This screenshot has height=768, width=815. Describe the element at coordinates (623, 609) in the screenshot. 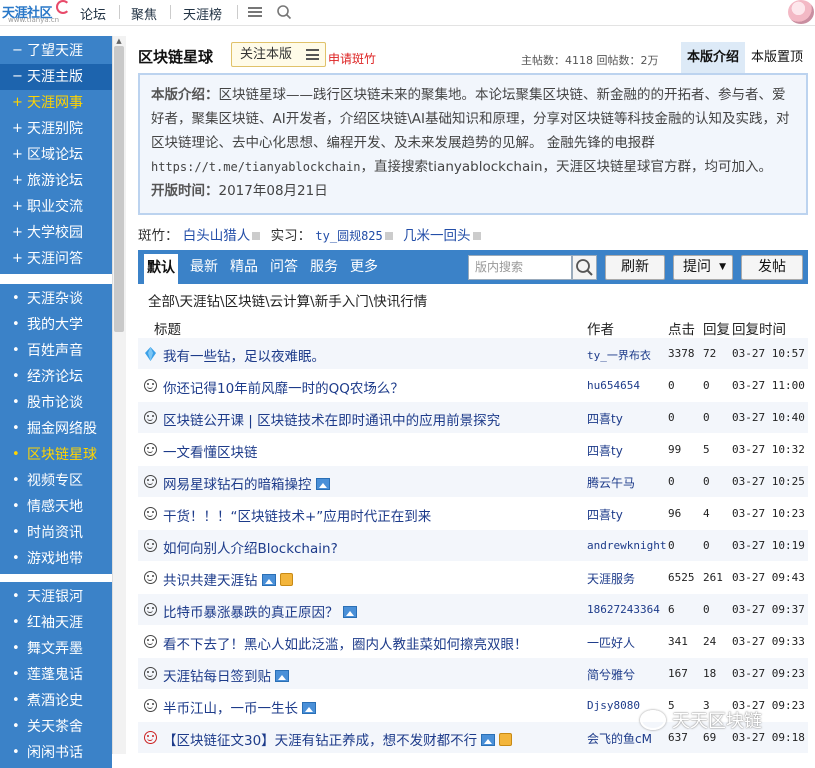

I see `post-author-link: 18627243364` at that location.